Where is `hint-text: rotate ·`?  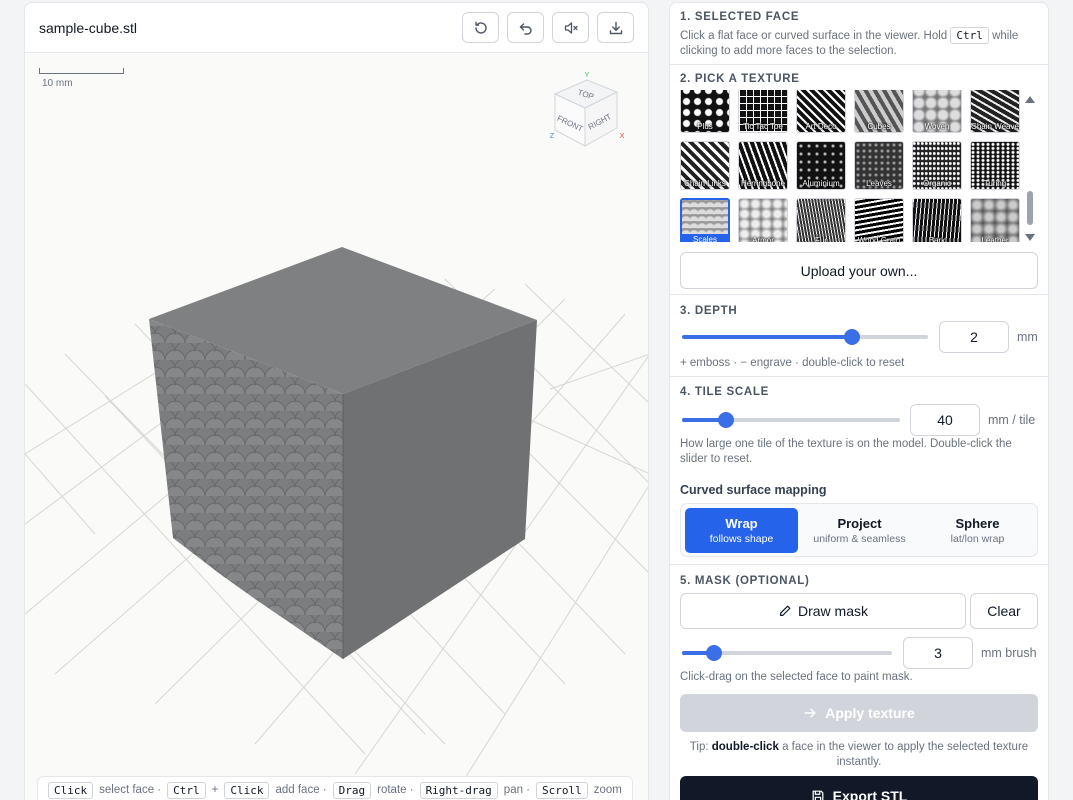
hint-text: rotate · is located at coordinates (395, 790).